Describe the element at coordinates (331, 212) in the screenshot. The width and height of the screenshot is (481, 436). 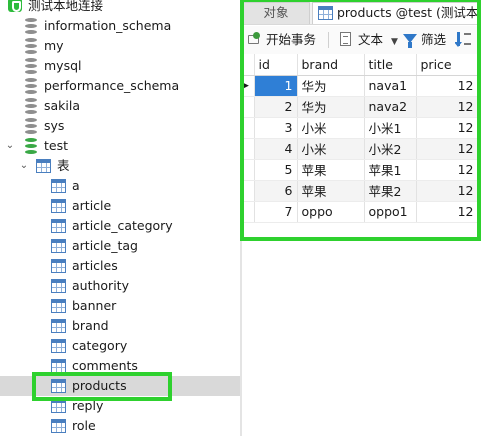
I see `cell-brand: oppo` at that location.